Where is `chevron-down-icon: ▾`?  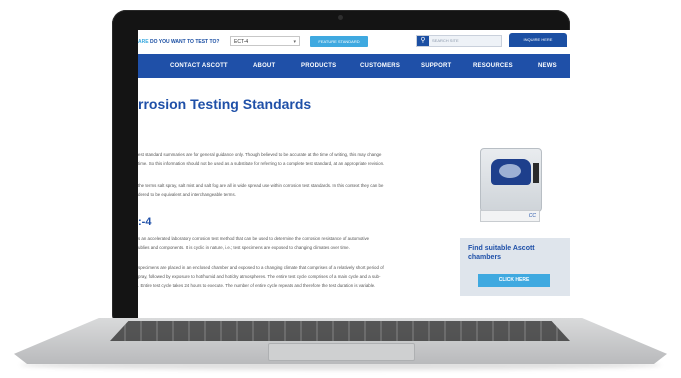 chevron-down-icon: ▾ is located at coordinates (294, 42).